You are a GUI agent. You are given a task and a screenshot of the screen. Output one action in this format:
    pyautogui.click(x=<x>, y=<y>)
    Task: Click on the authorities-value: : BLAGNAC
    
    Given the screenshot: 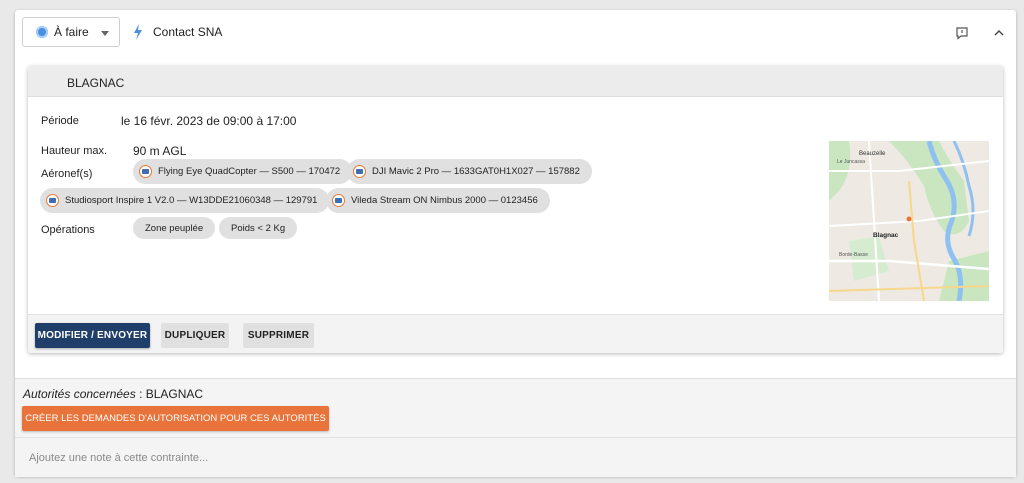 What is the action you would take?
    pyautogui.click(x=169, y=394)
    